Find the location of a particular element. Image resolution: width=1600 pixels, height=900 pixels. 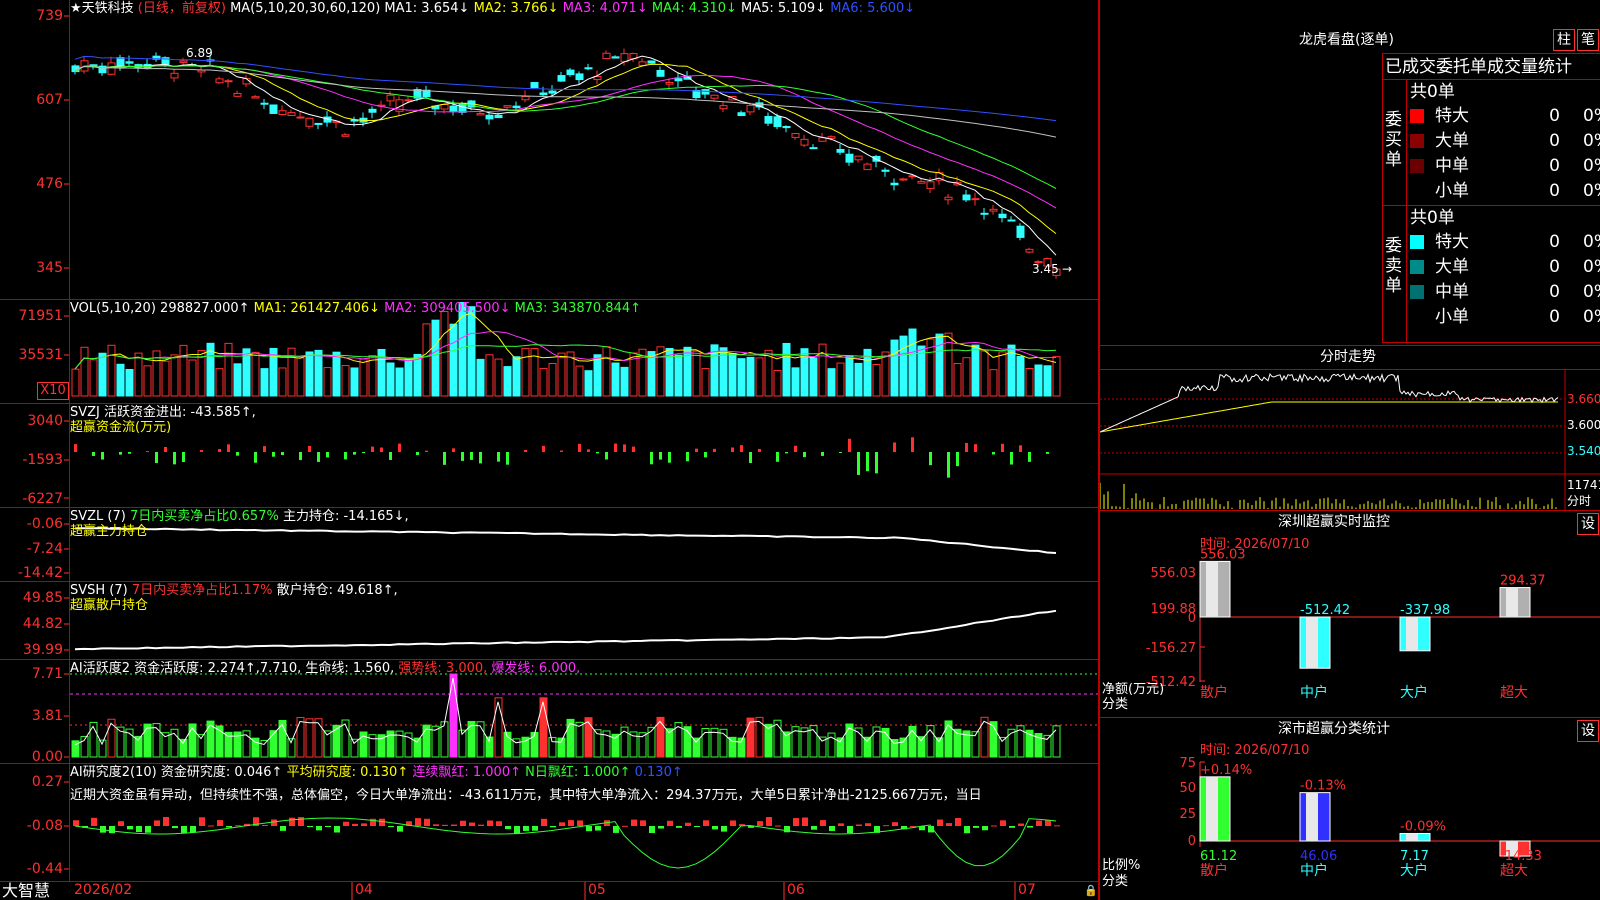

ma3-value: MA3: 4.071↓ is located at coordinates (605, 8).